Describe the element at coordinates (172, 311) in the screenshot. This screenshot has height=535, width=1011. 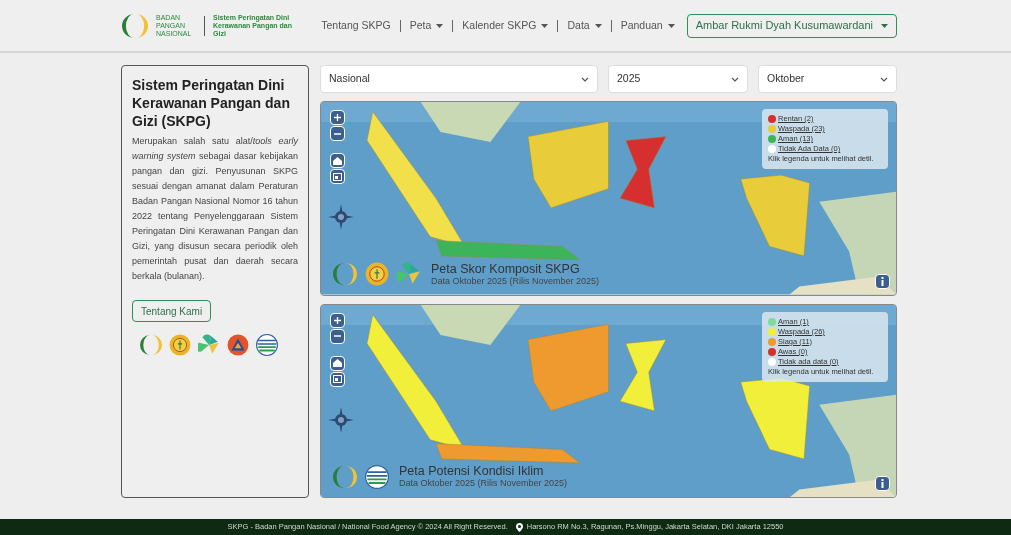
I see `about-button: Tentang Kami` at that location.